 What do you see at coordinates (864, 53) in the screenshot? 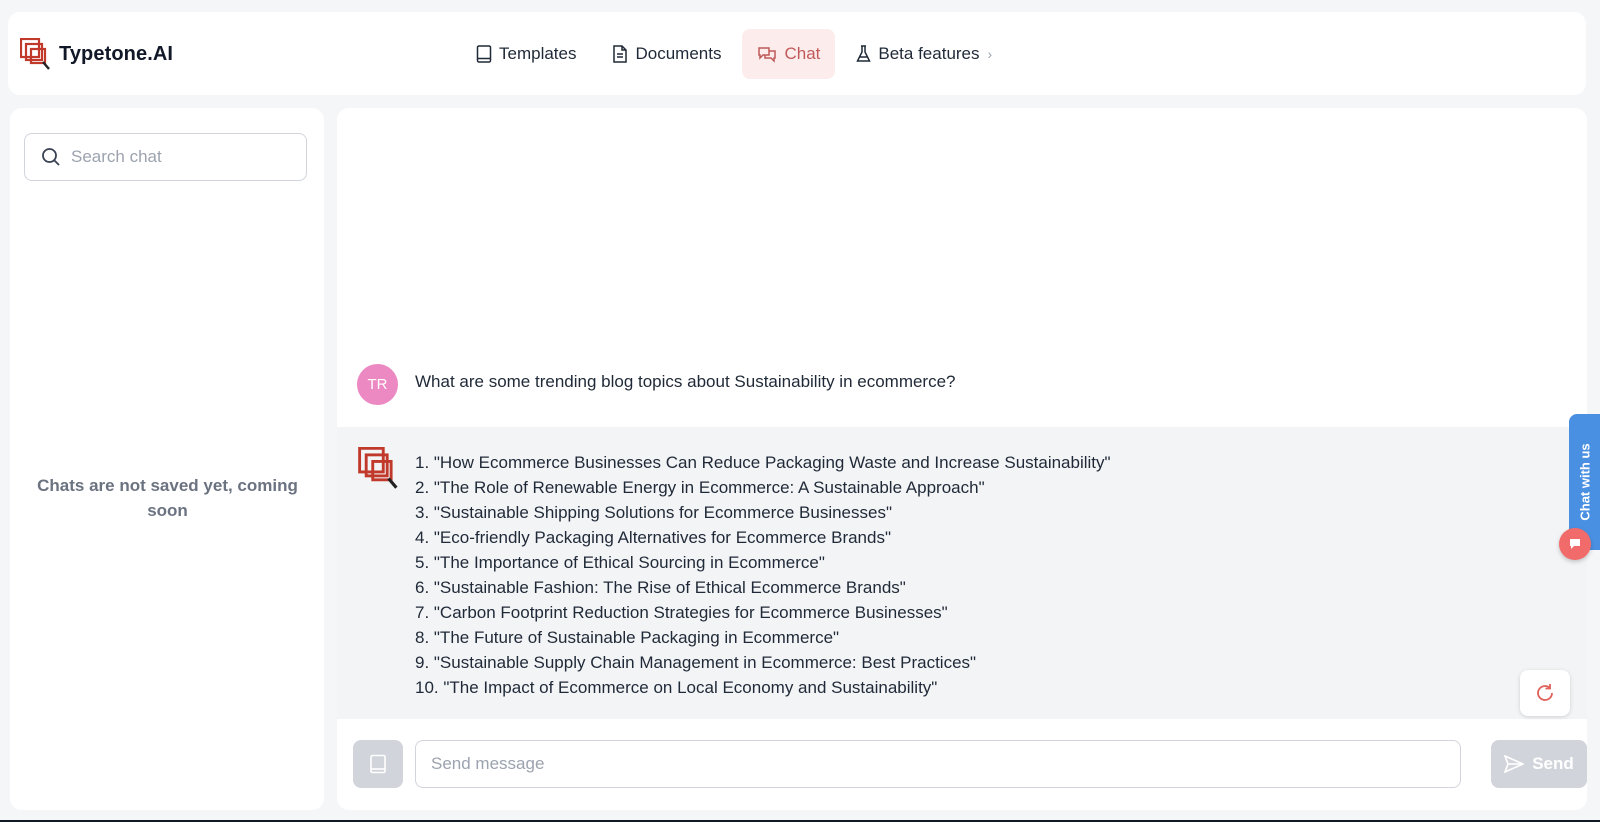
I see `flask-icon` at bounding box center [864, 53].